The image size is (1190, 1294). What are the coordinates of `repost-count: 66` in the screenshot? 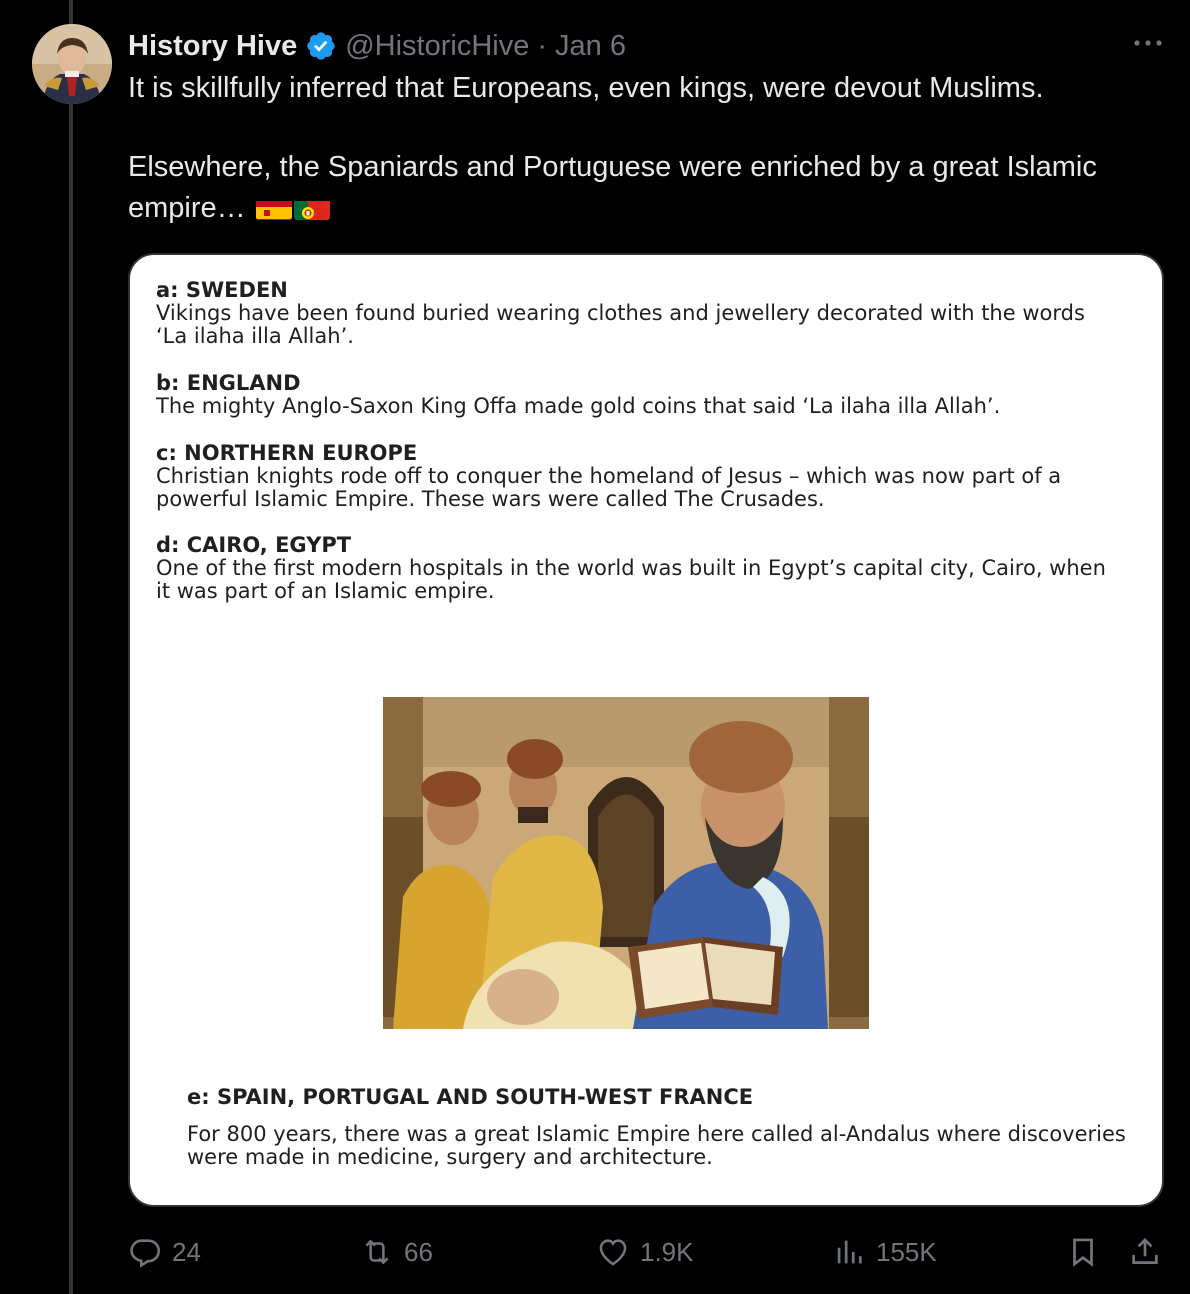 It's located at (418, 1251).